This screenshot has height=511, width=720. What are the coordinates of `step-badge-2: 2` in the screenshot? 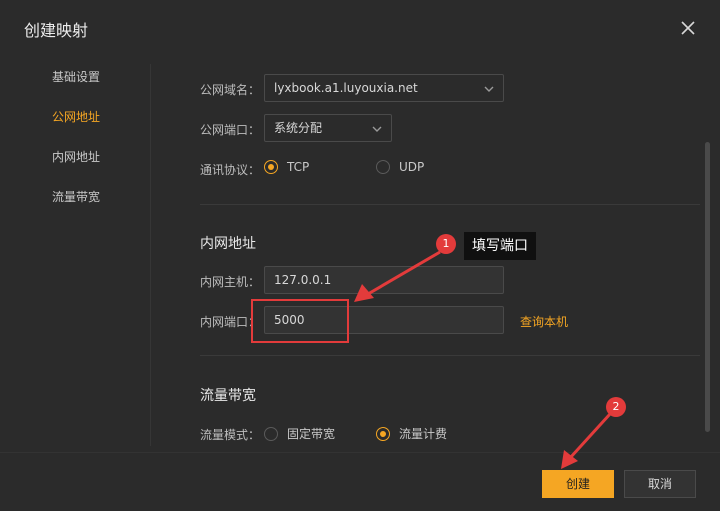 It's located at (616, 407).